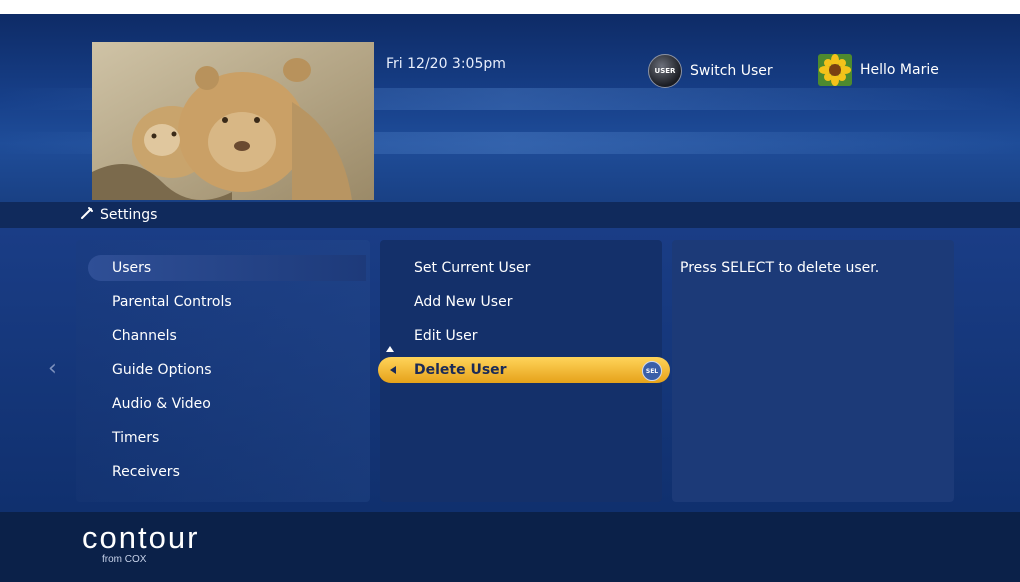 The height and width of the screenshot is (582, 1020). I want to click on breadcrumb: Settings, so click(118, 215).